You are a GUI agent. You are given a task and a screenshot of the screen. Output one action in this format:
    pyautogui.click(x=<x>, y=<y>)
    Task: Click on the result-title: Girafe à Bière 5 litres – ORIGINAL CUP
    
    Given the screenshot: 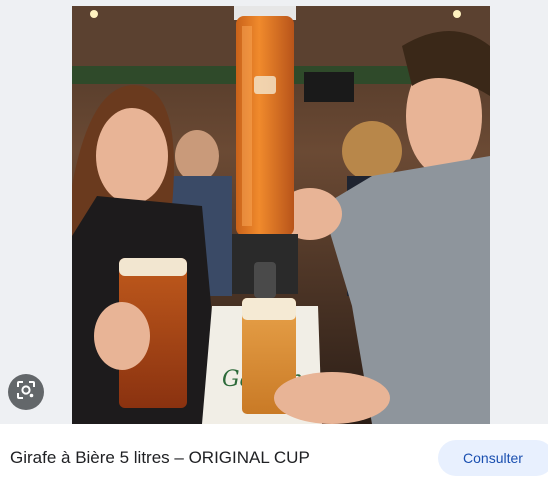 What is the action you would take?
    pyautogui.click(x=160, y=458)
    